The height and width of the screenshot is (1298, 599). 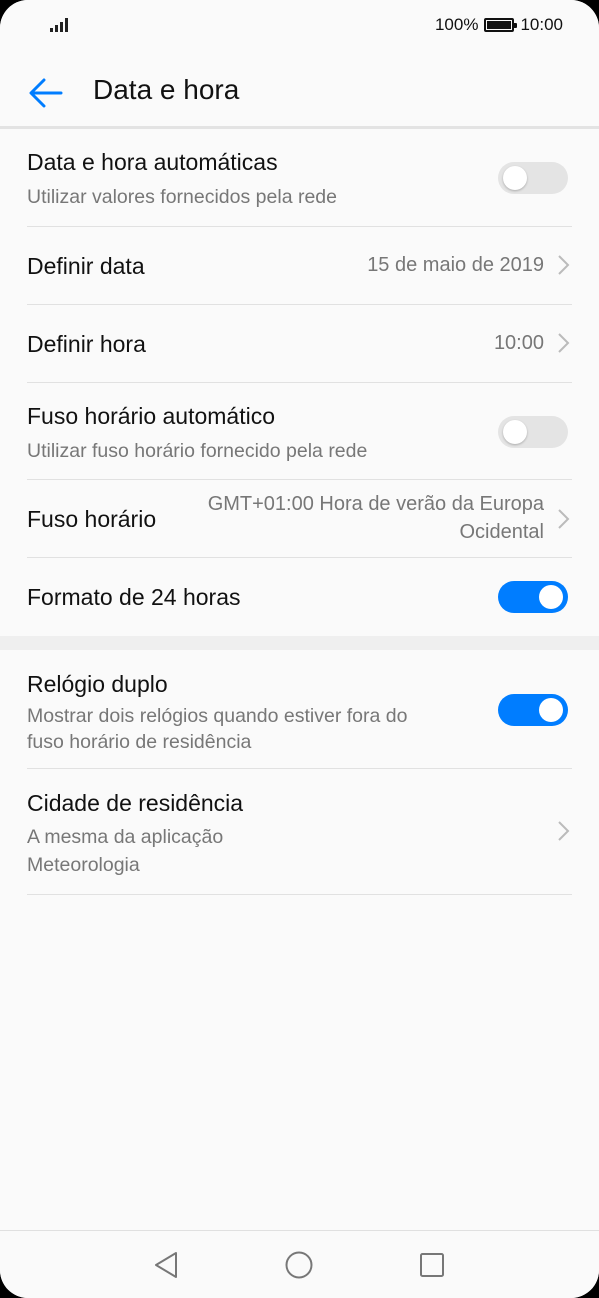 I want to click on row-title: Formato de 24 horas, so click(x=134, y=597).